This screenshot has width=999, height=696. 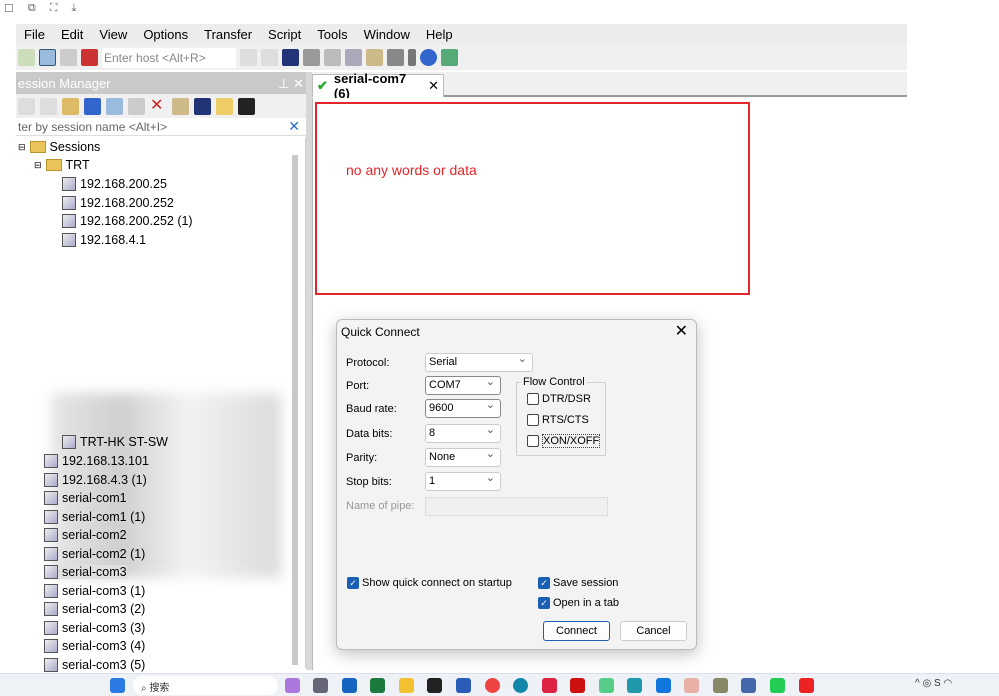 What do you see at coordinates (387, 34) in the screenshot?
I see `menu-window: Window` at bounding box center [387, 34].